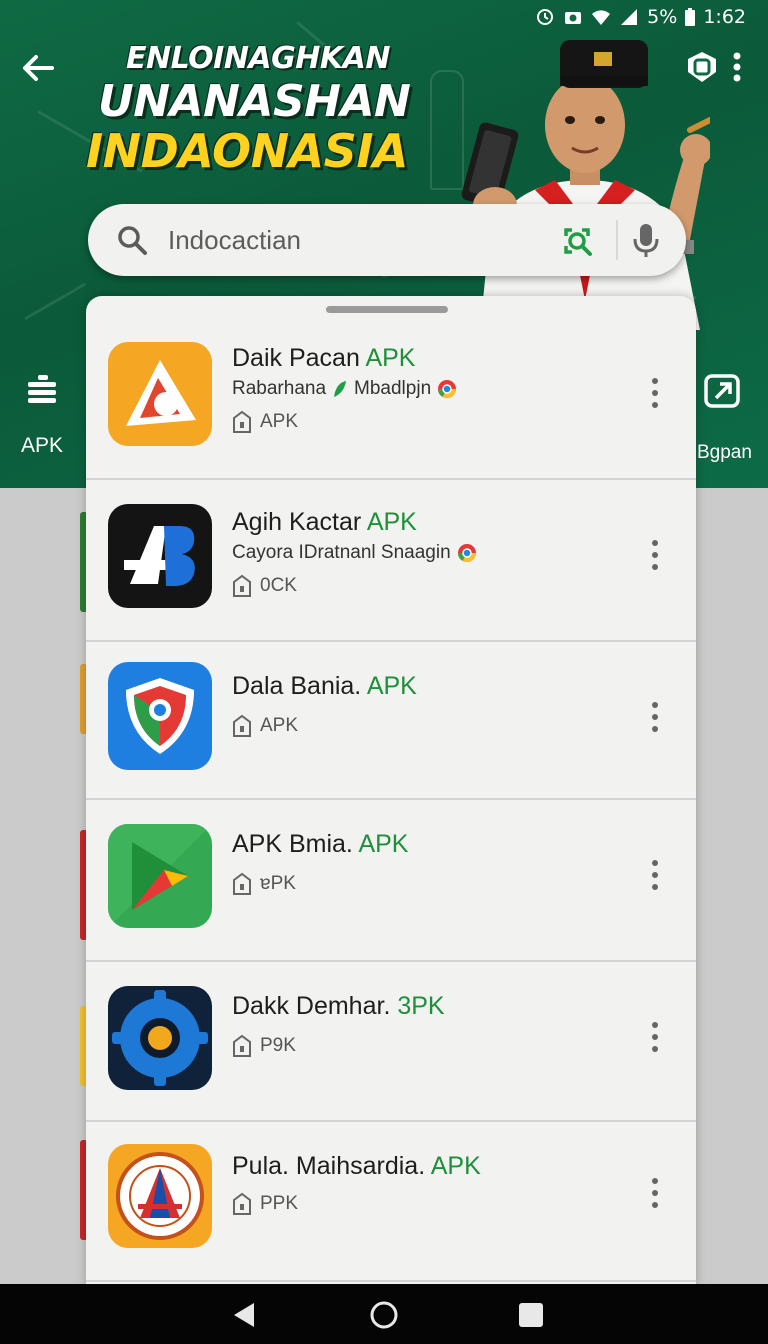  What do you see at coordinates (354, 553) in the screenshot?
I see `app-developer: Cayora IDratnanl Snaagin` at bounding box center [354, 553].